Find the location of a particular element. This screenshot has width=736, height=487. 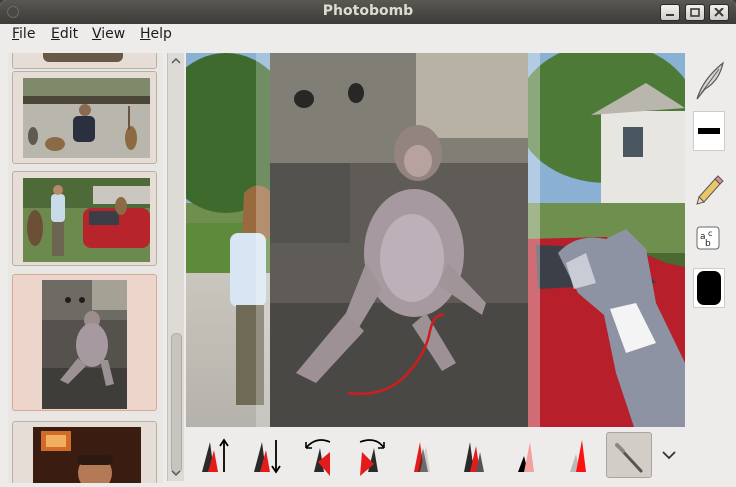

gallery-scrollbar is located at coordinates (175, 267).